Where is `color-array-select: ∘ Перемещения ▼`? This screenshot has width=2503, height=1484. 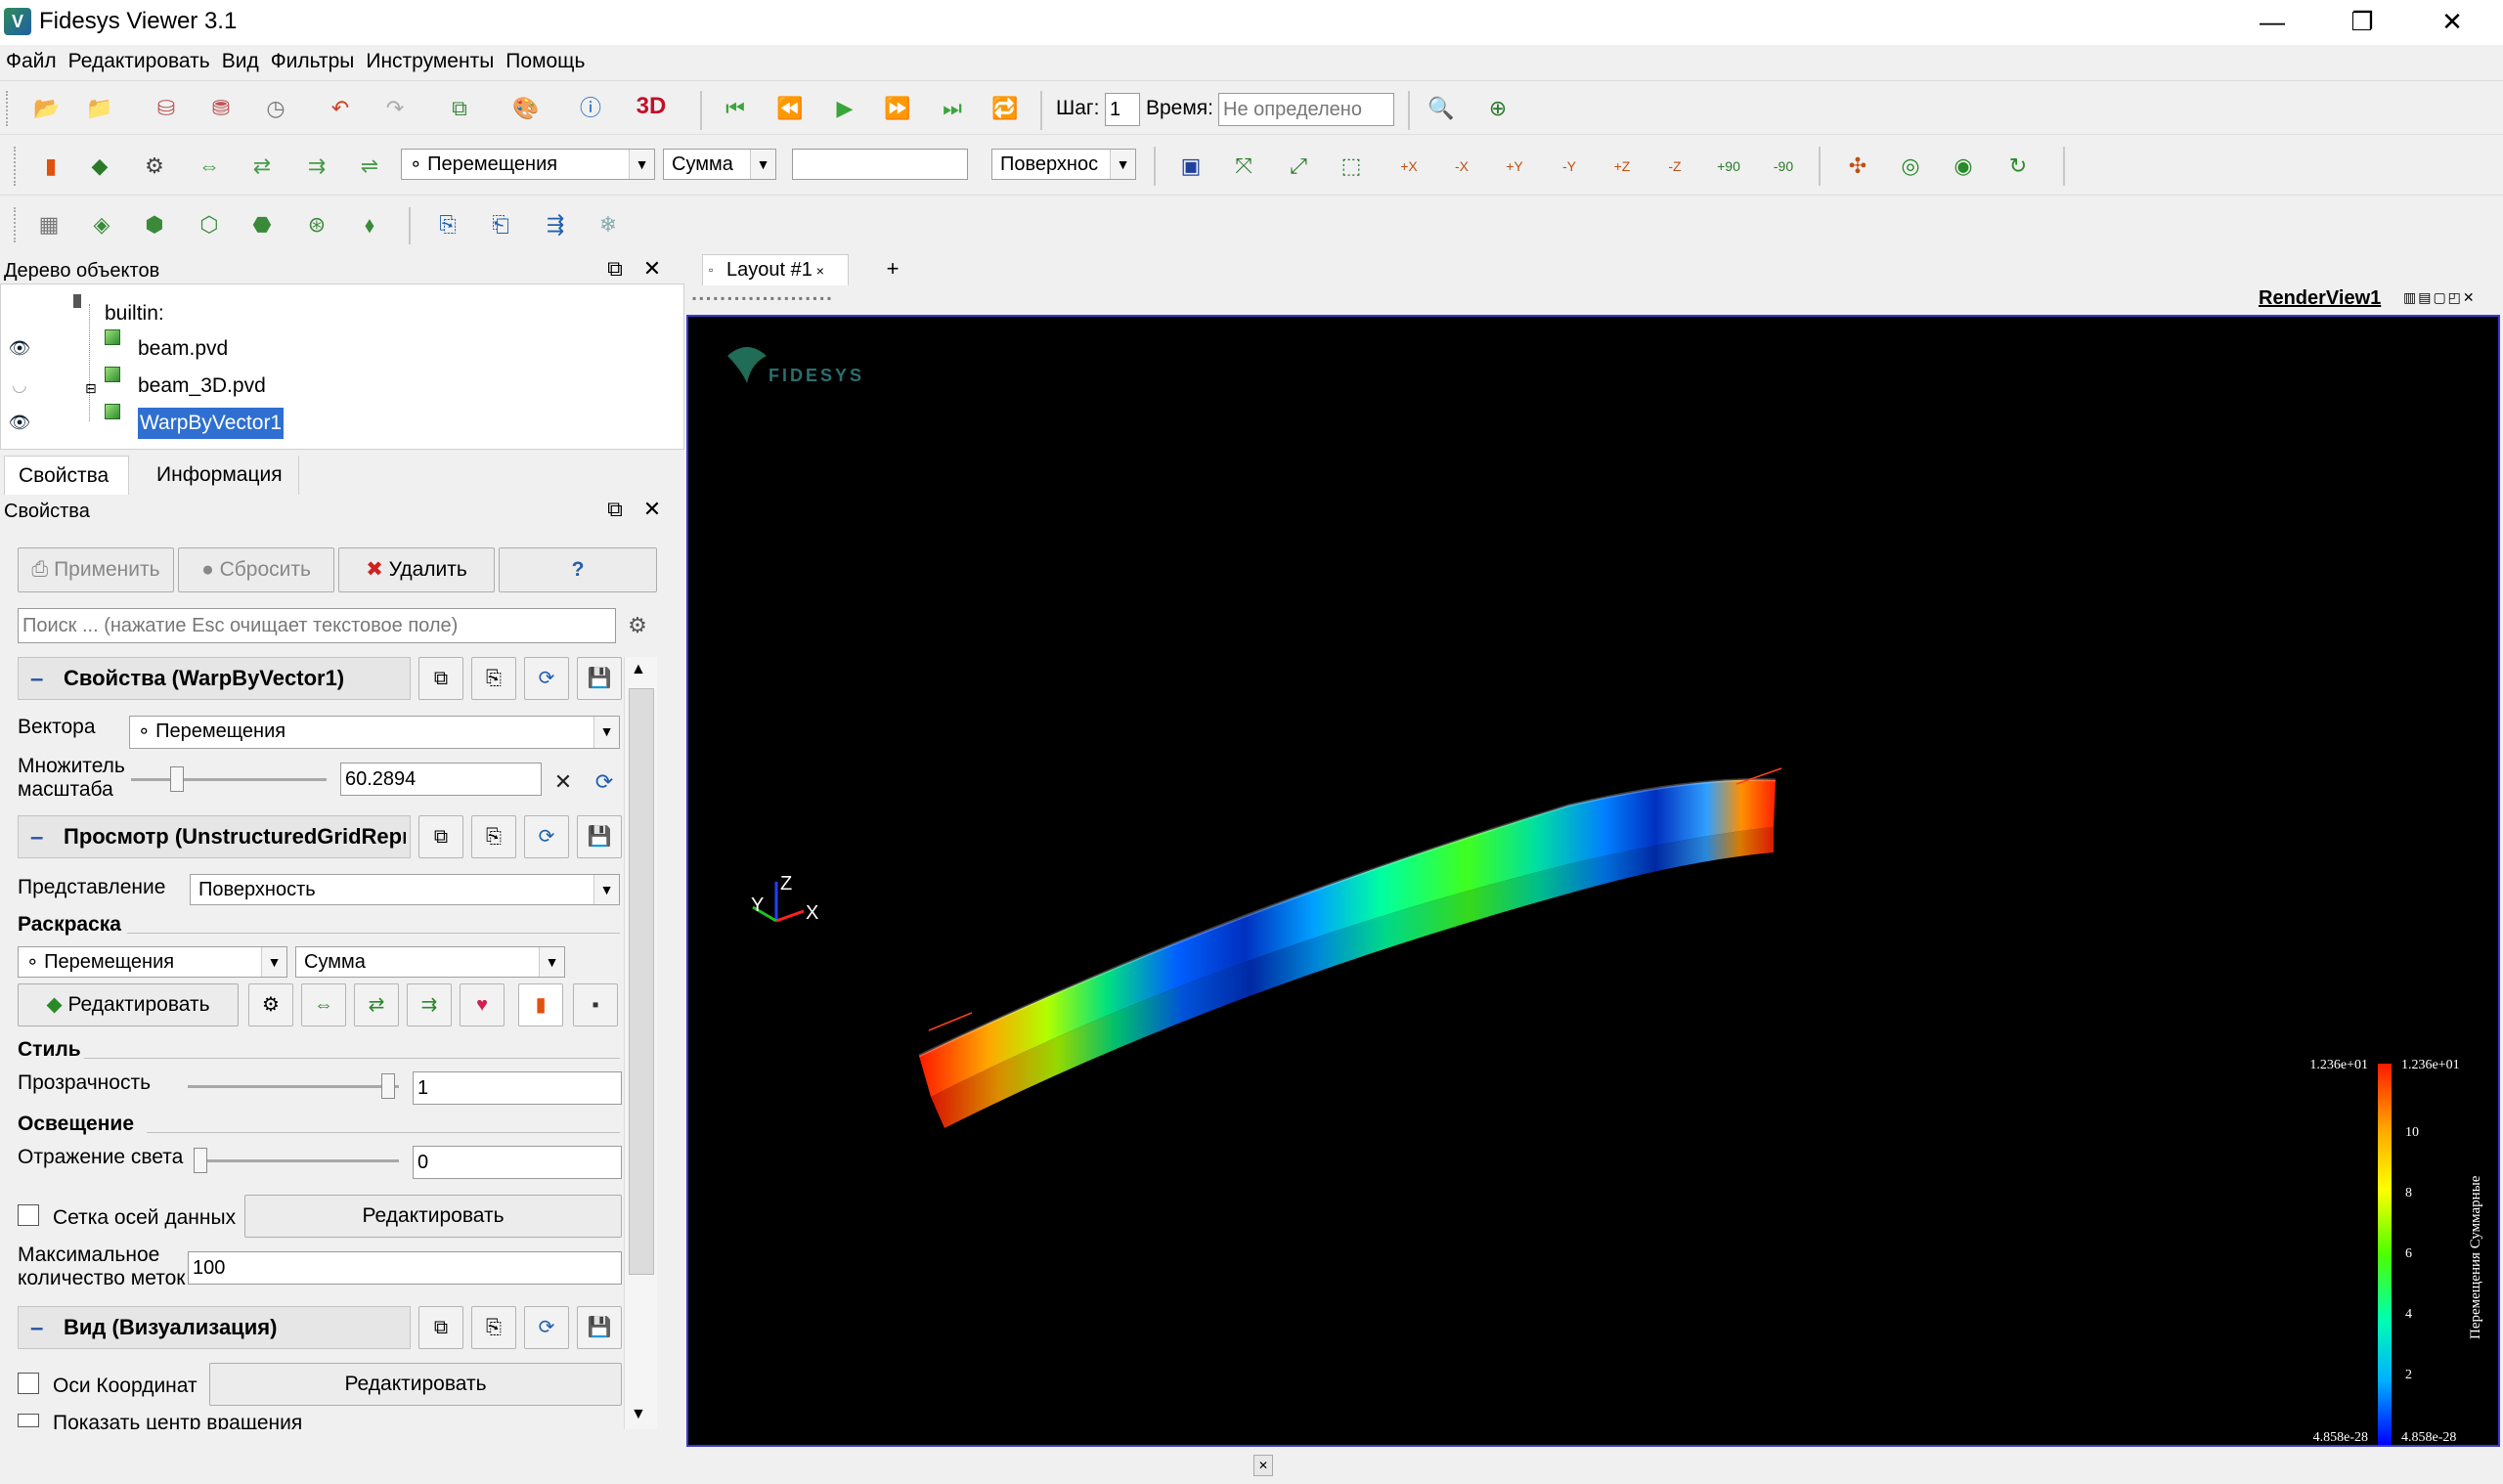 color-array-select: ∘ Перемещения ▼ is located at coordinates (528, 164).